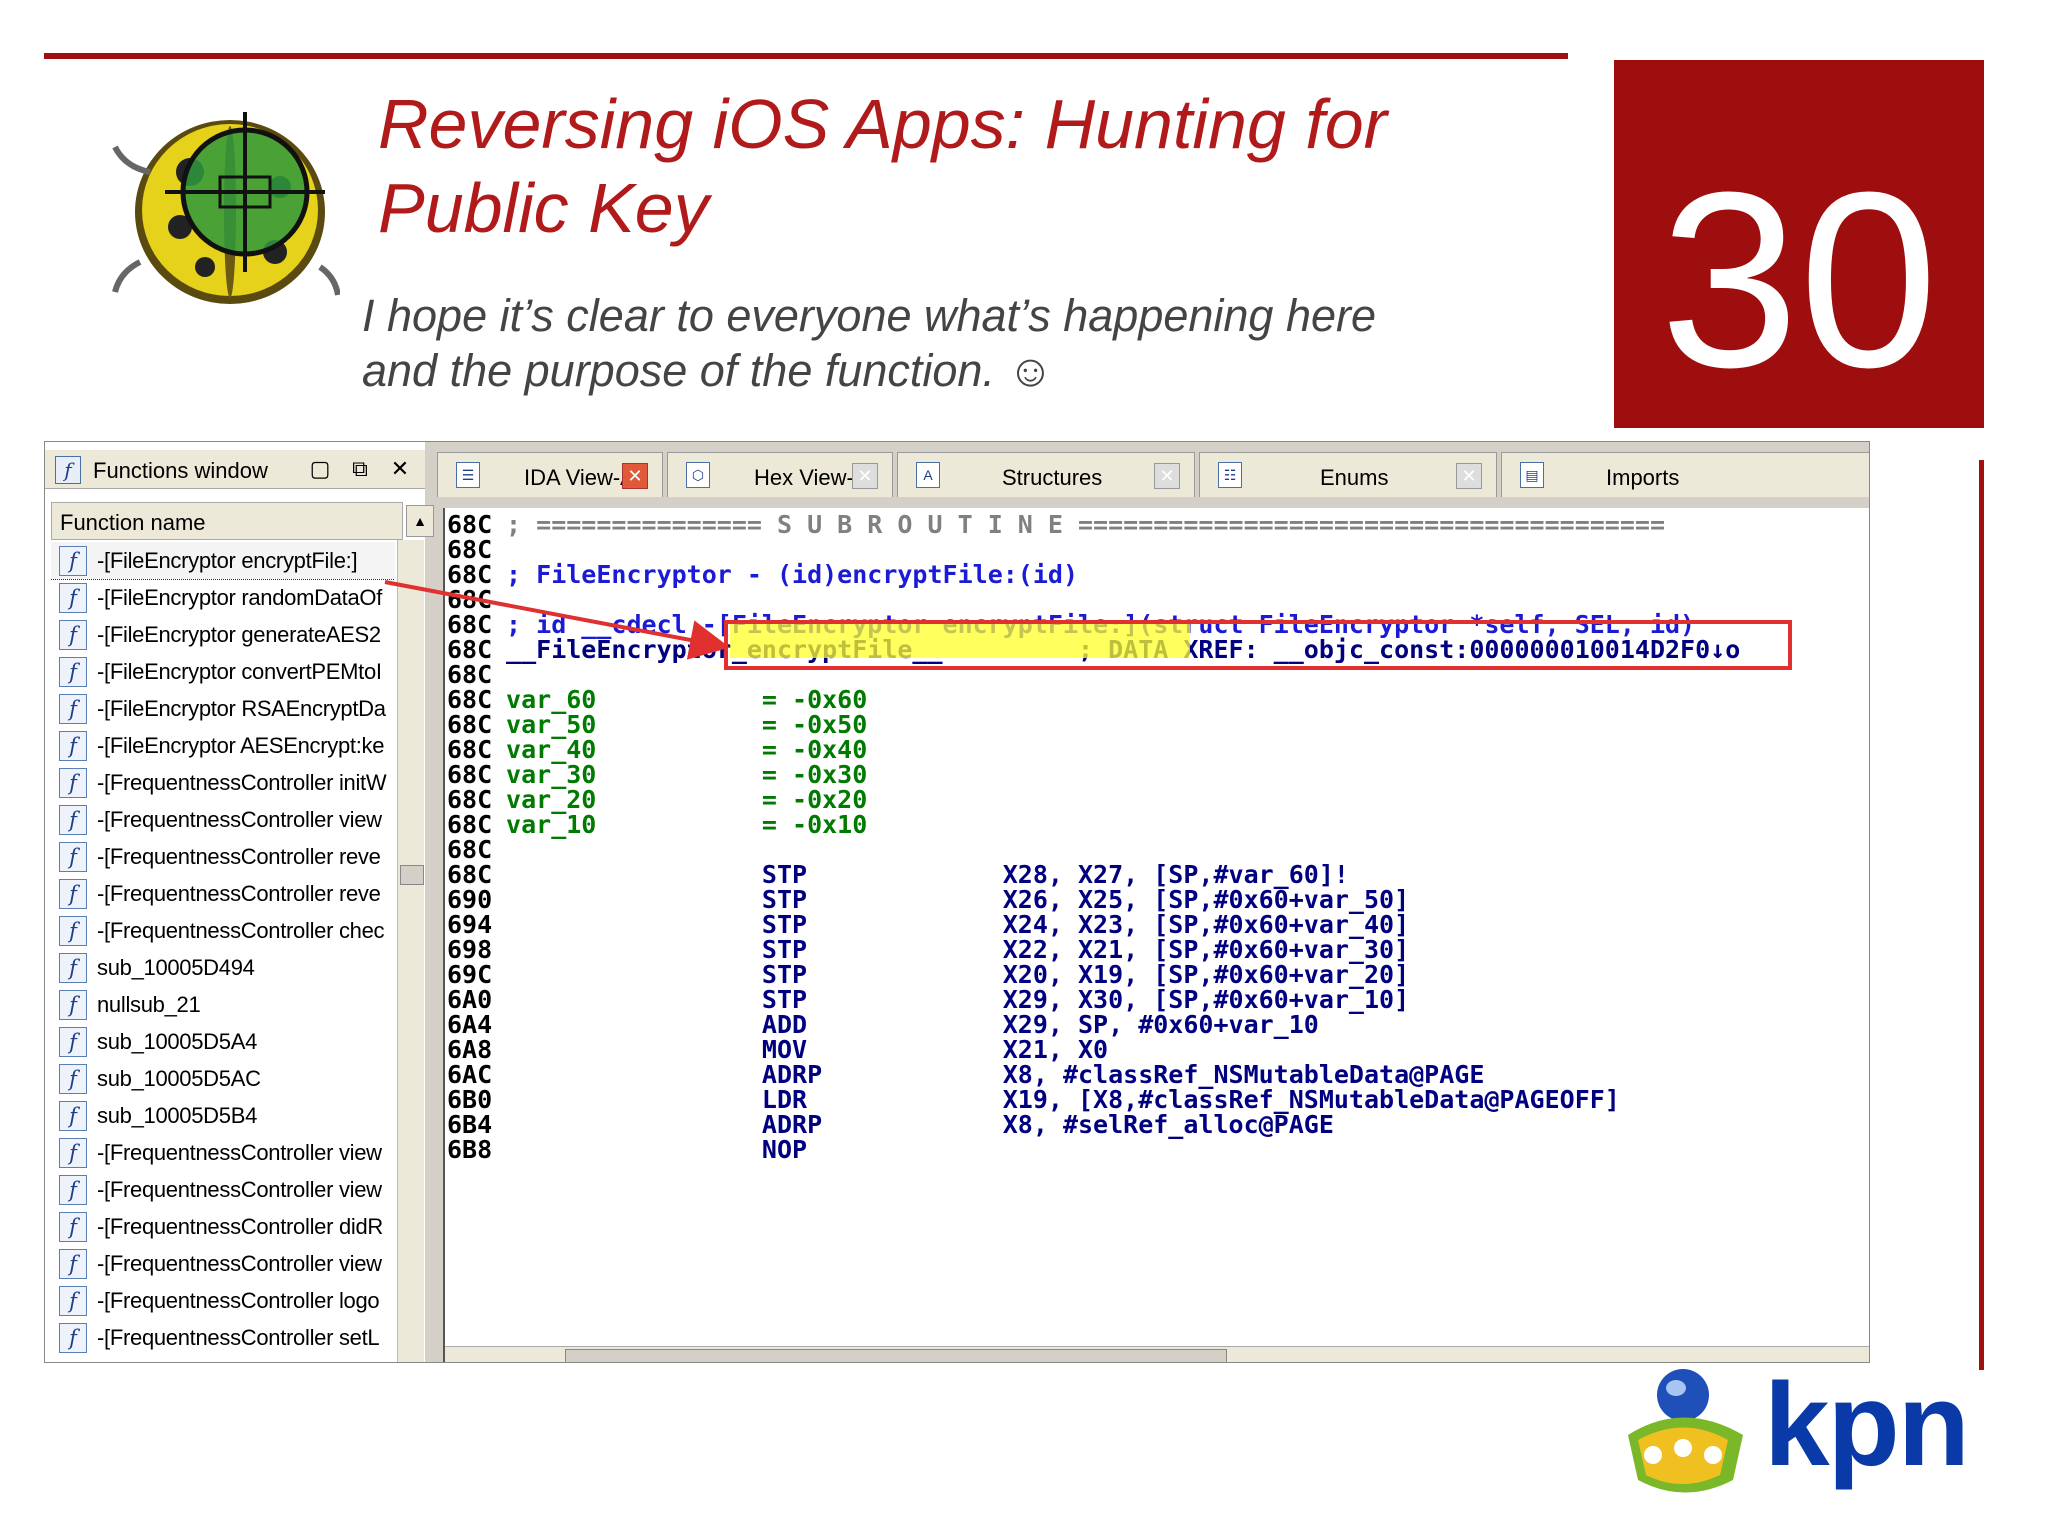 Image resolution: width=2048 pixels, height=1536 pixels. I want to click on scroll-up-icon: ▲, so click(420, 521).